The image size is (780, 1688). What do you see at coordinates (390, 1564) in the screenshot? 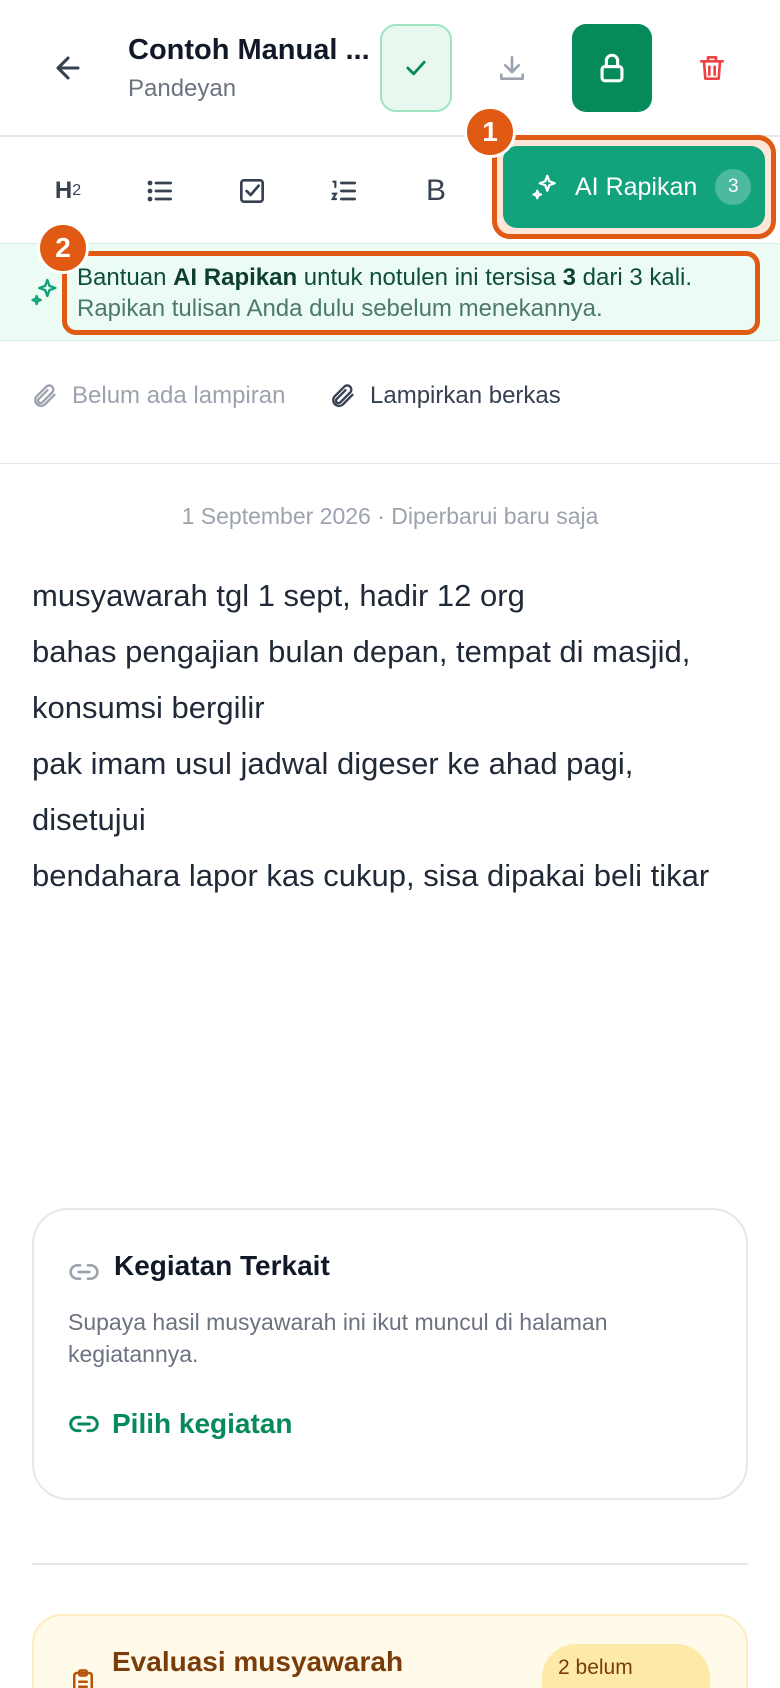
I see `section-divider` at bounding box center [390, 1564].